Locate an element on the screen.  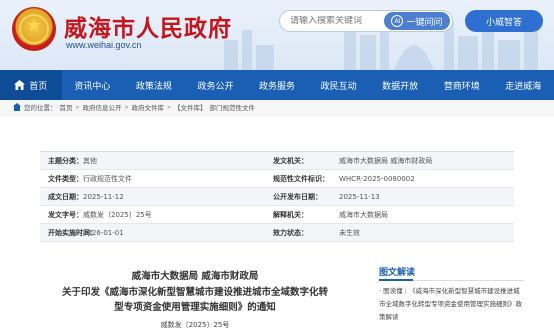
ai-icon: AI is located at coordinates (397, 21).